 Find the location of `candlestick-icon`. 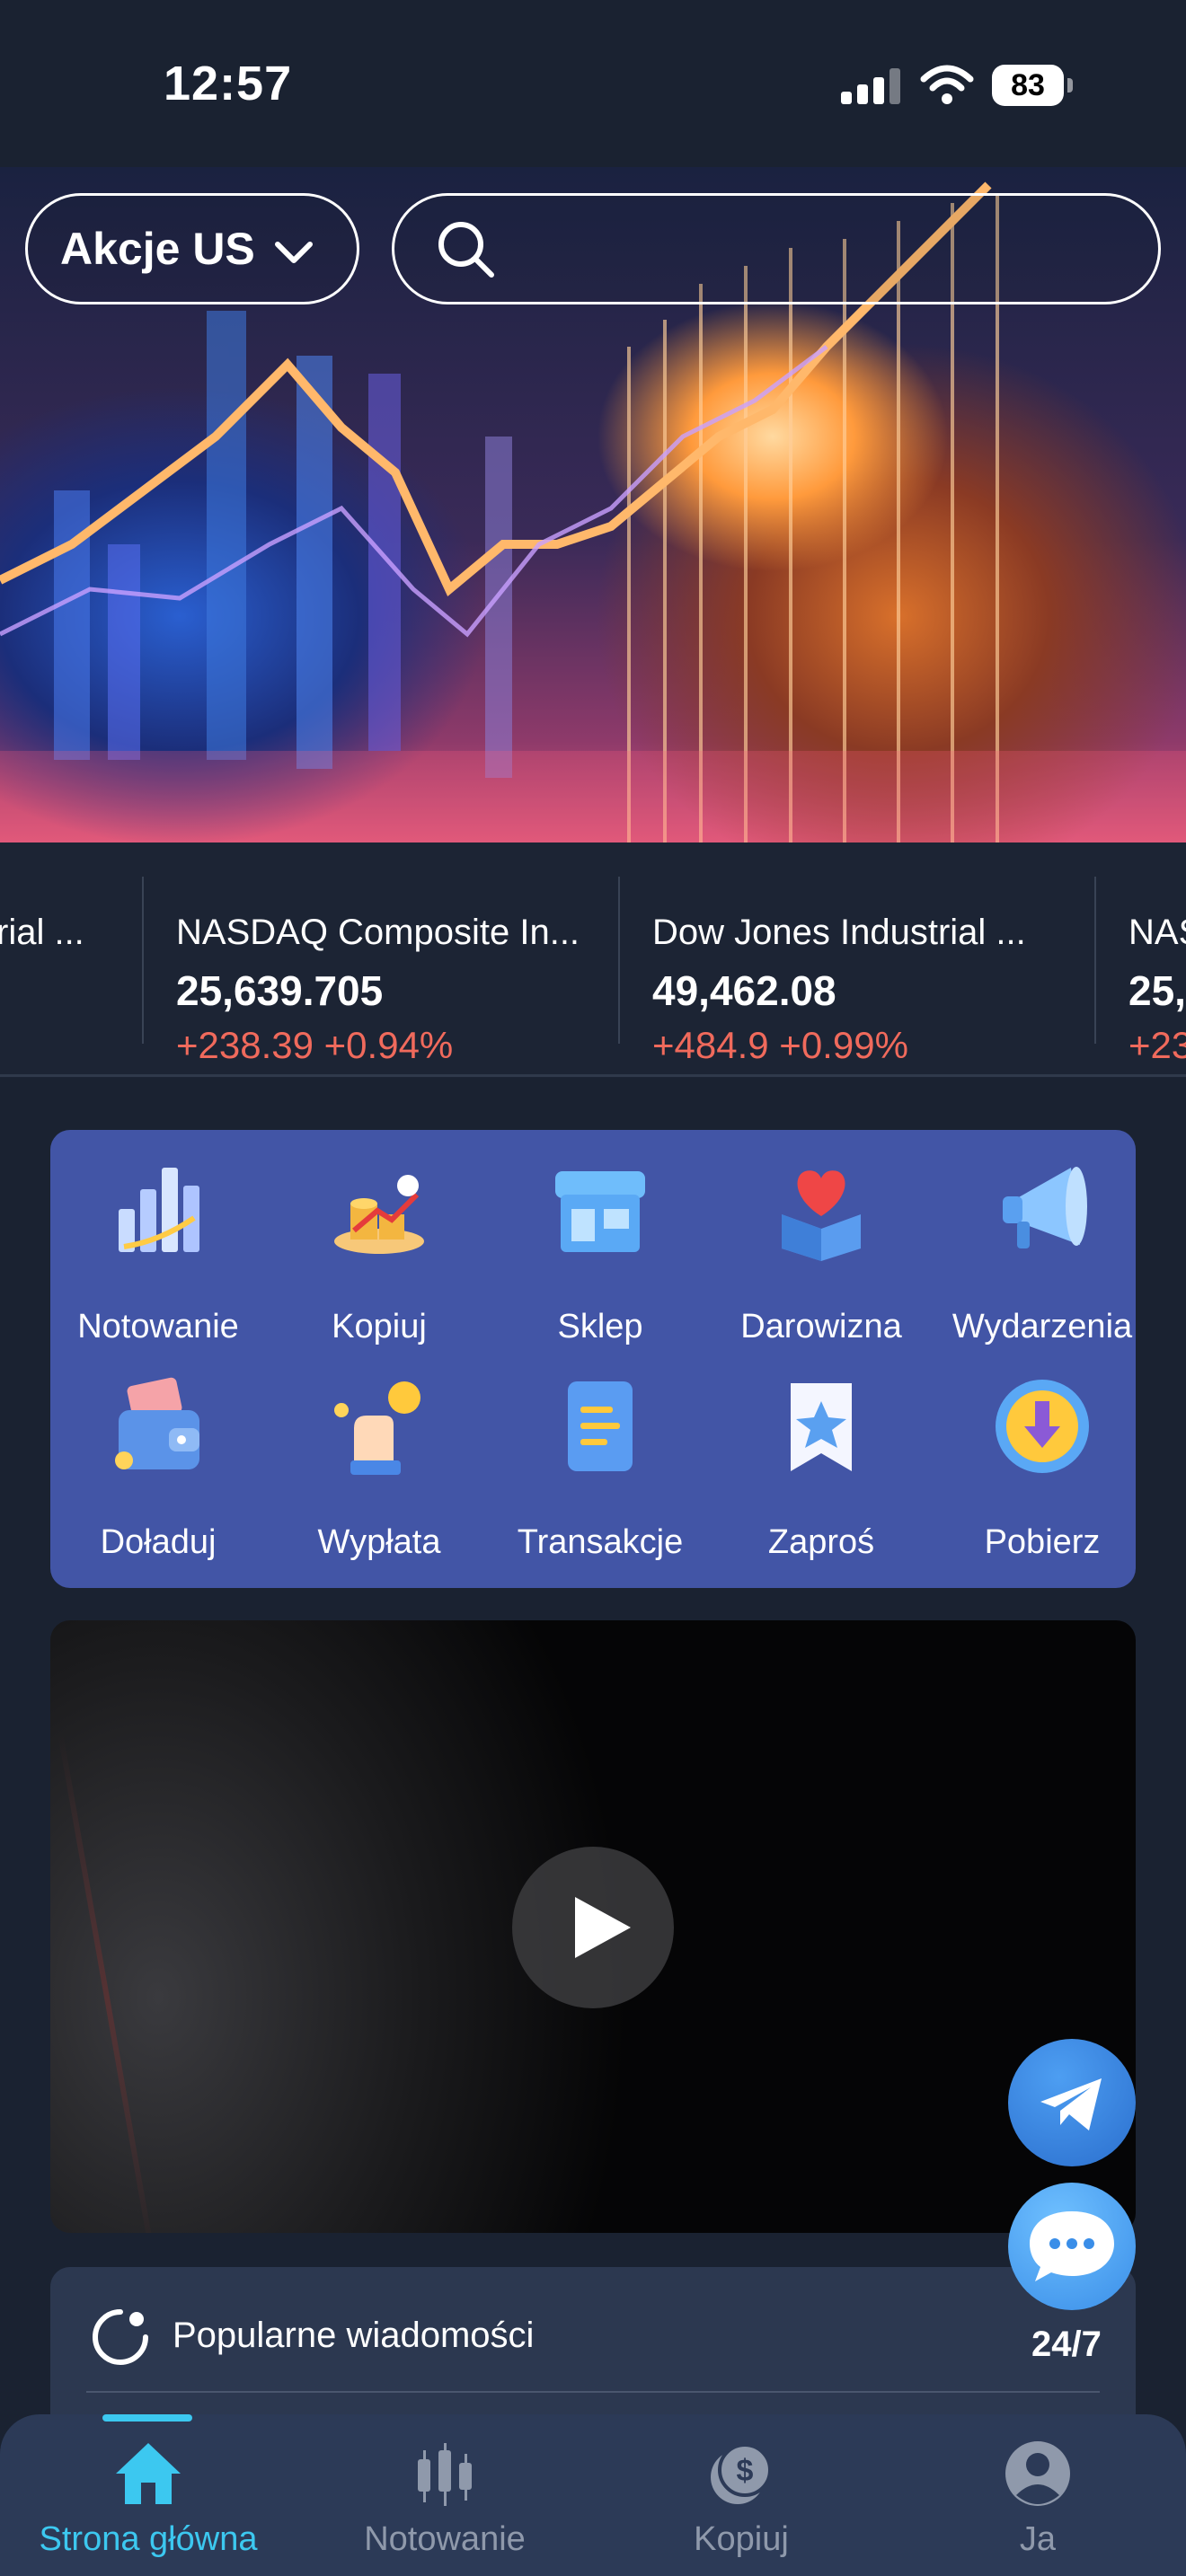

candlestick-icon is located at coordinates (445, 2474).